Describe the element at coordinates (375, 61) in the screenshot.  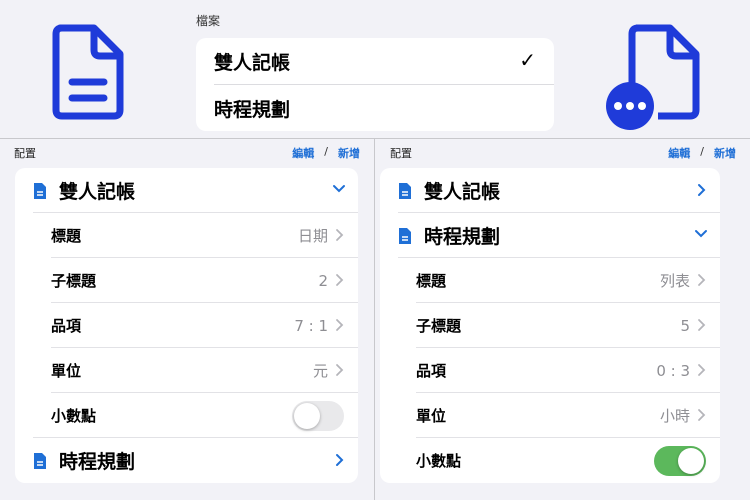
I see `file-option-couple-budget: 雙人記帳 ✓` at that location.